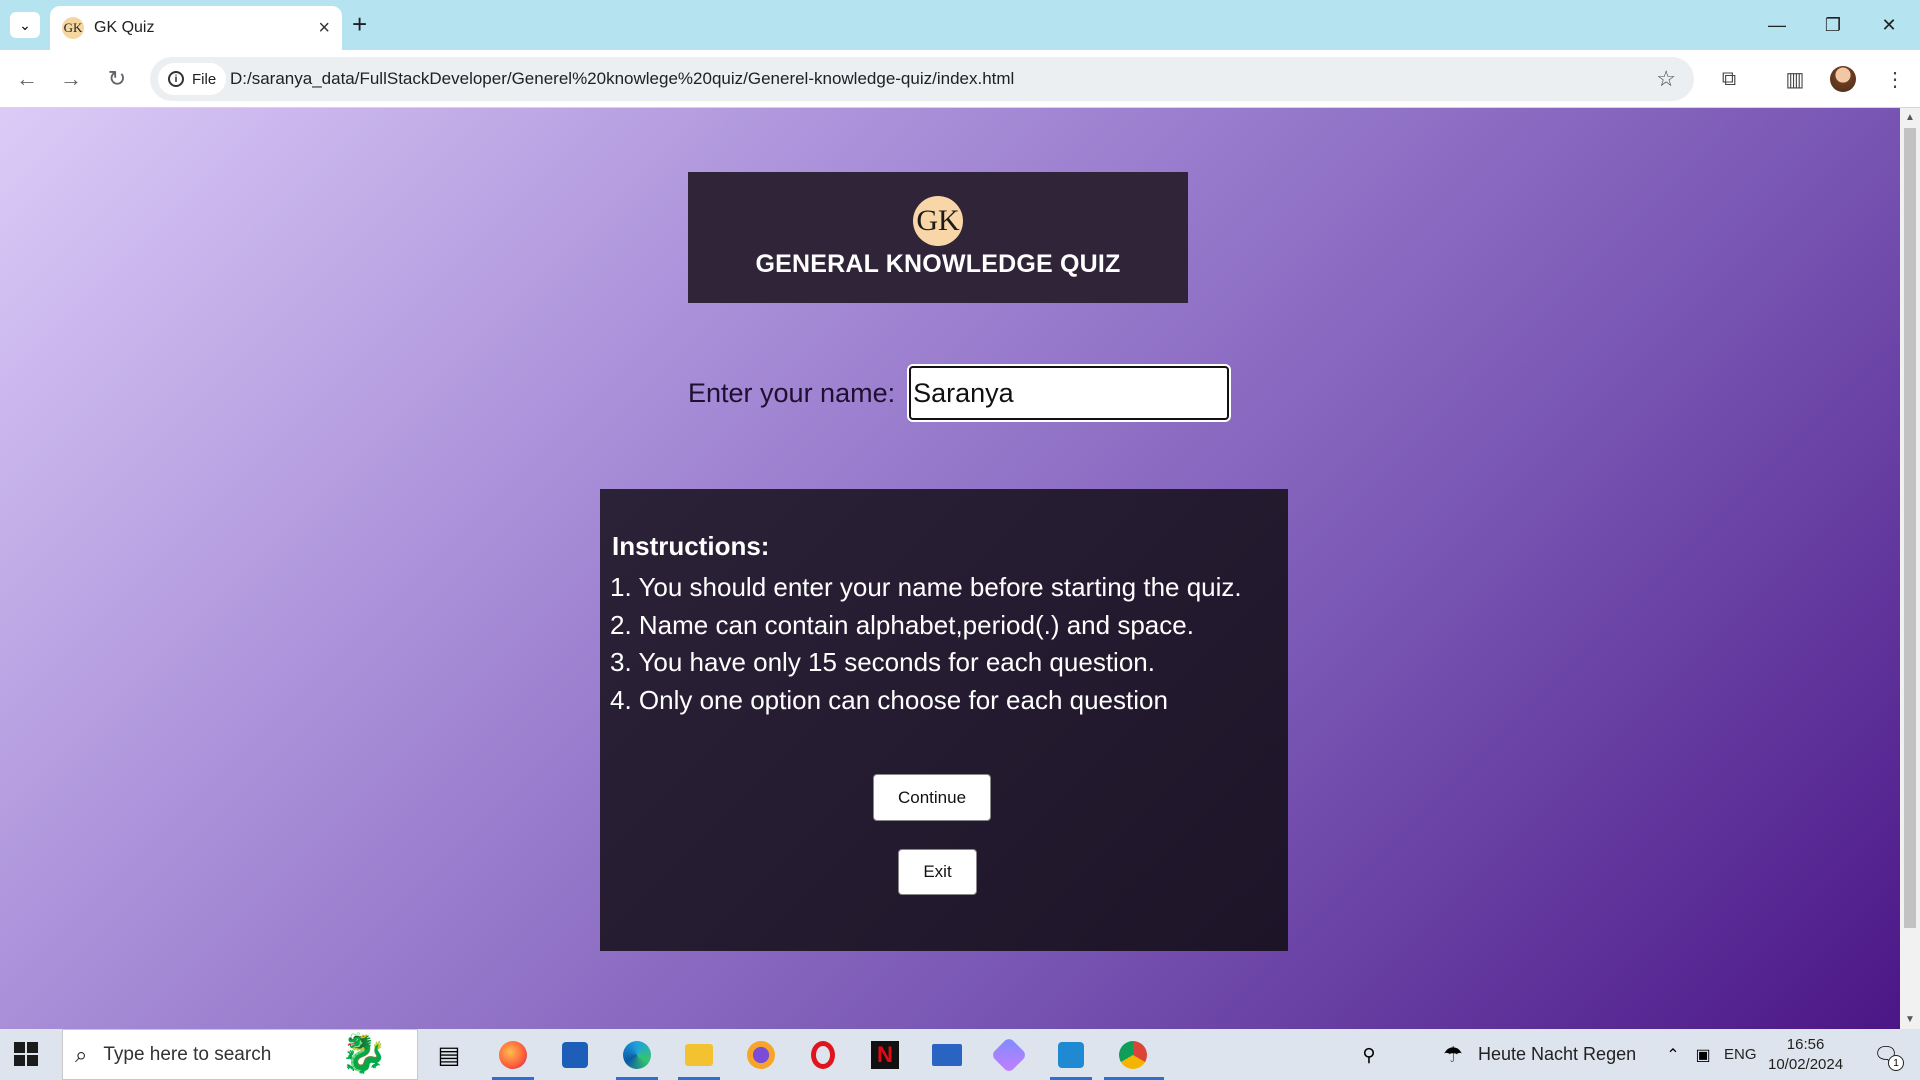  What do you see at coordinates (1895, 79) in the screenshot?
I see `kebab-menu-icon: ⋮` at bounding box center [1895, 79].